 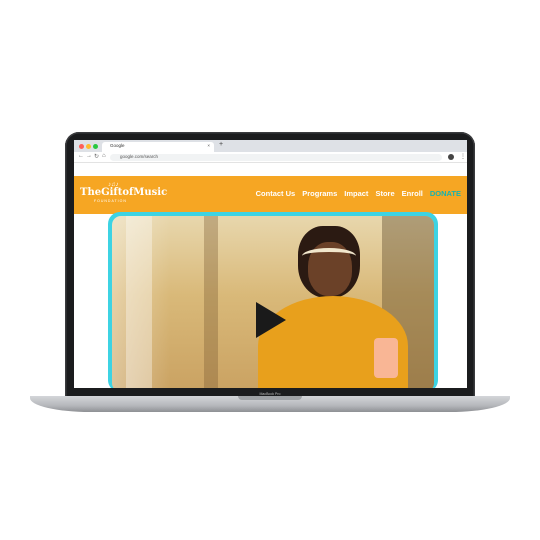 I want to click on gift-of-music-logo: ♪♫♪ TheGiftofMusic FOUNDATION, so click(x=123, y=195).